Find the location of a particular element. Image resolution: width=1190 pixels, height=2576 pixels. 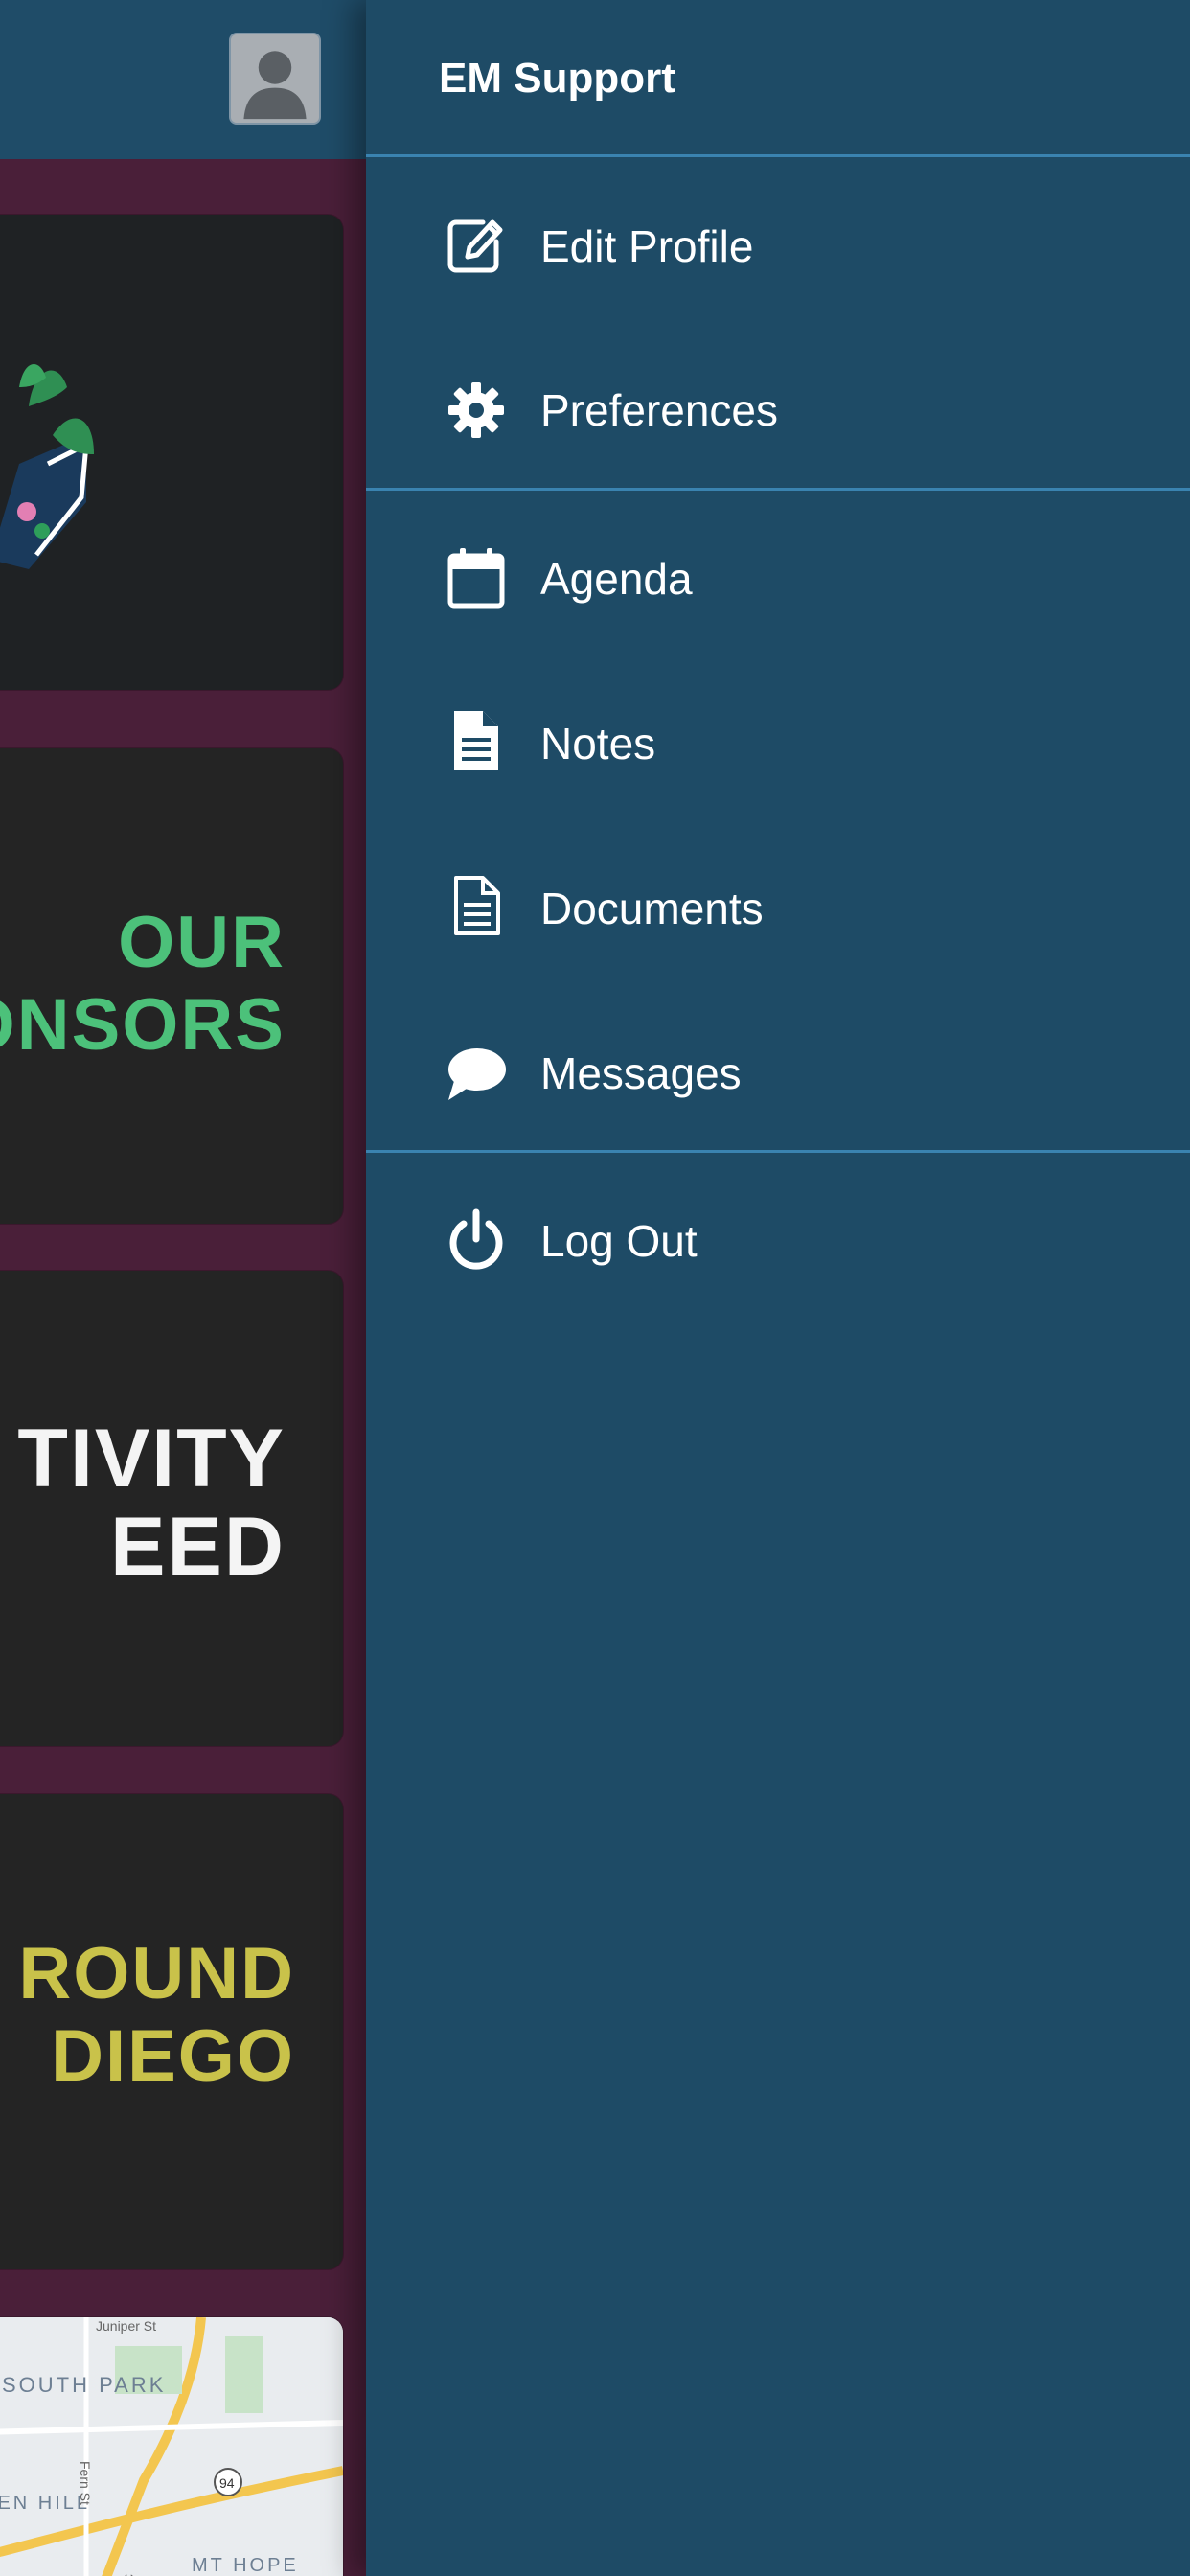

tile-activity-text: TIVITY EED is located at coordinates (151, 1502).